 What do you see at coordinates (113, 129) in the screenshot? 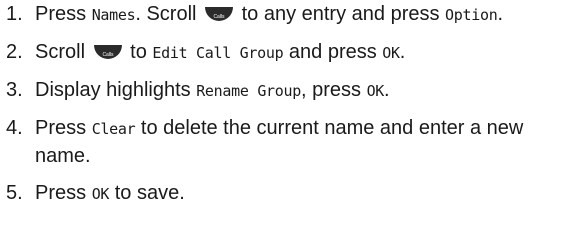
I see `display-key-label: Clear` at bounding box center [113, 129].